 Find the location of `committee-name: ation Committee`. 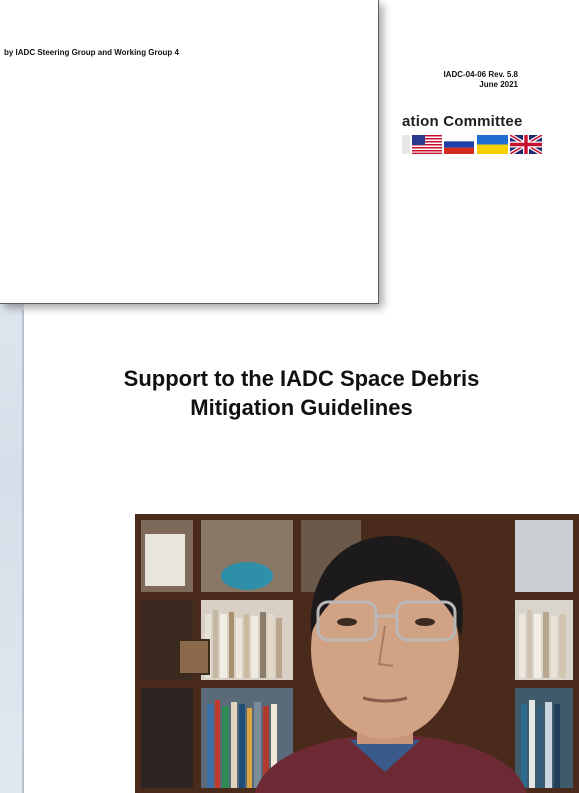

committee-name: ation Committee is located at coordinates (462, 121).